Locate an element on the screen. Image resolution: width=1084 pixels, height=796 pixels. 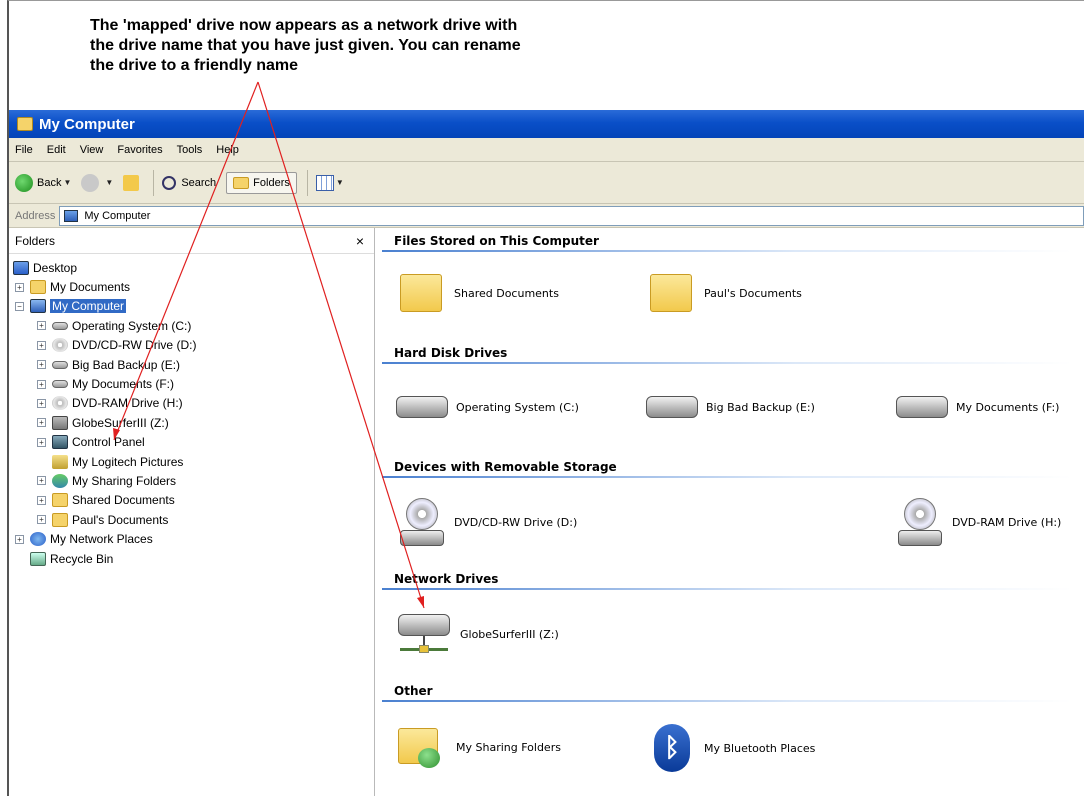
tree-item-recycle-bin: Recycle Bin is located at coordinates (191, 558).